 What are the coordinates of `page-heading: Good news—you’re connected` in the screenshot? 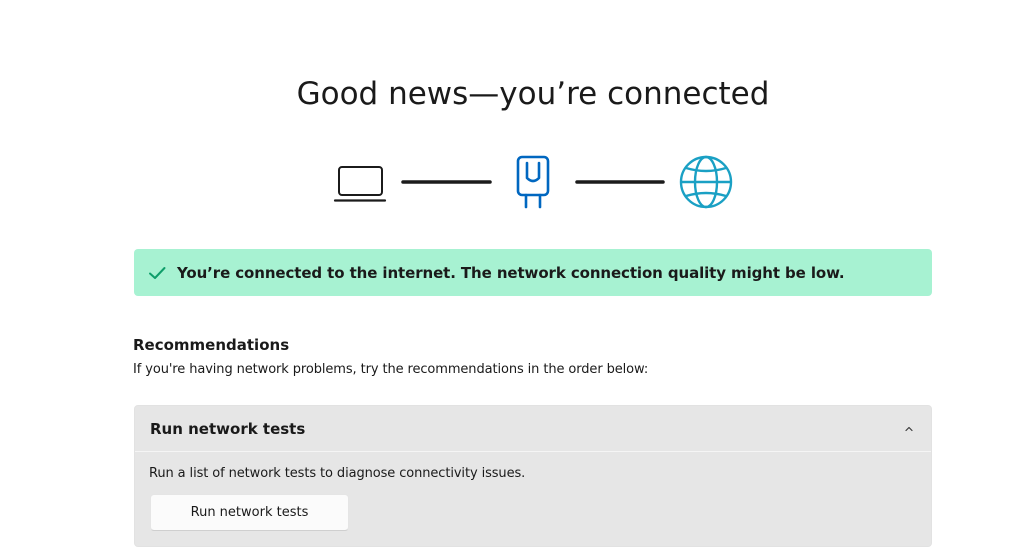 It's located at (533, 94).